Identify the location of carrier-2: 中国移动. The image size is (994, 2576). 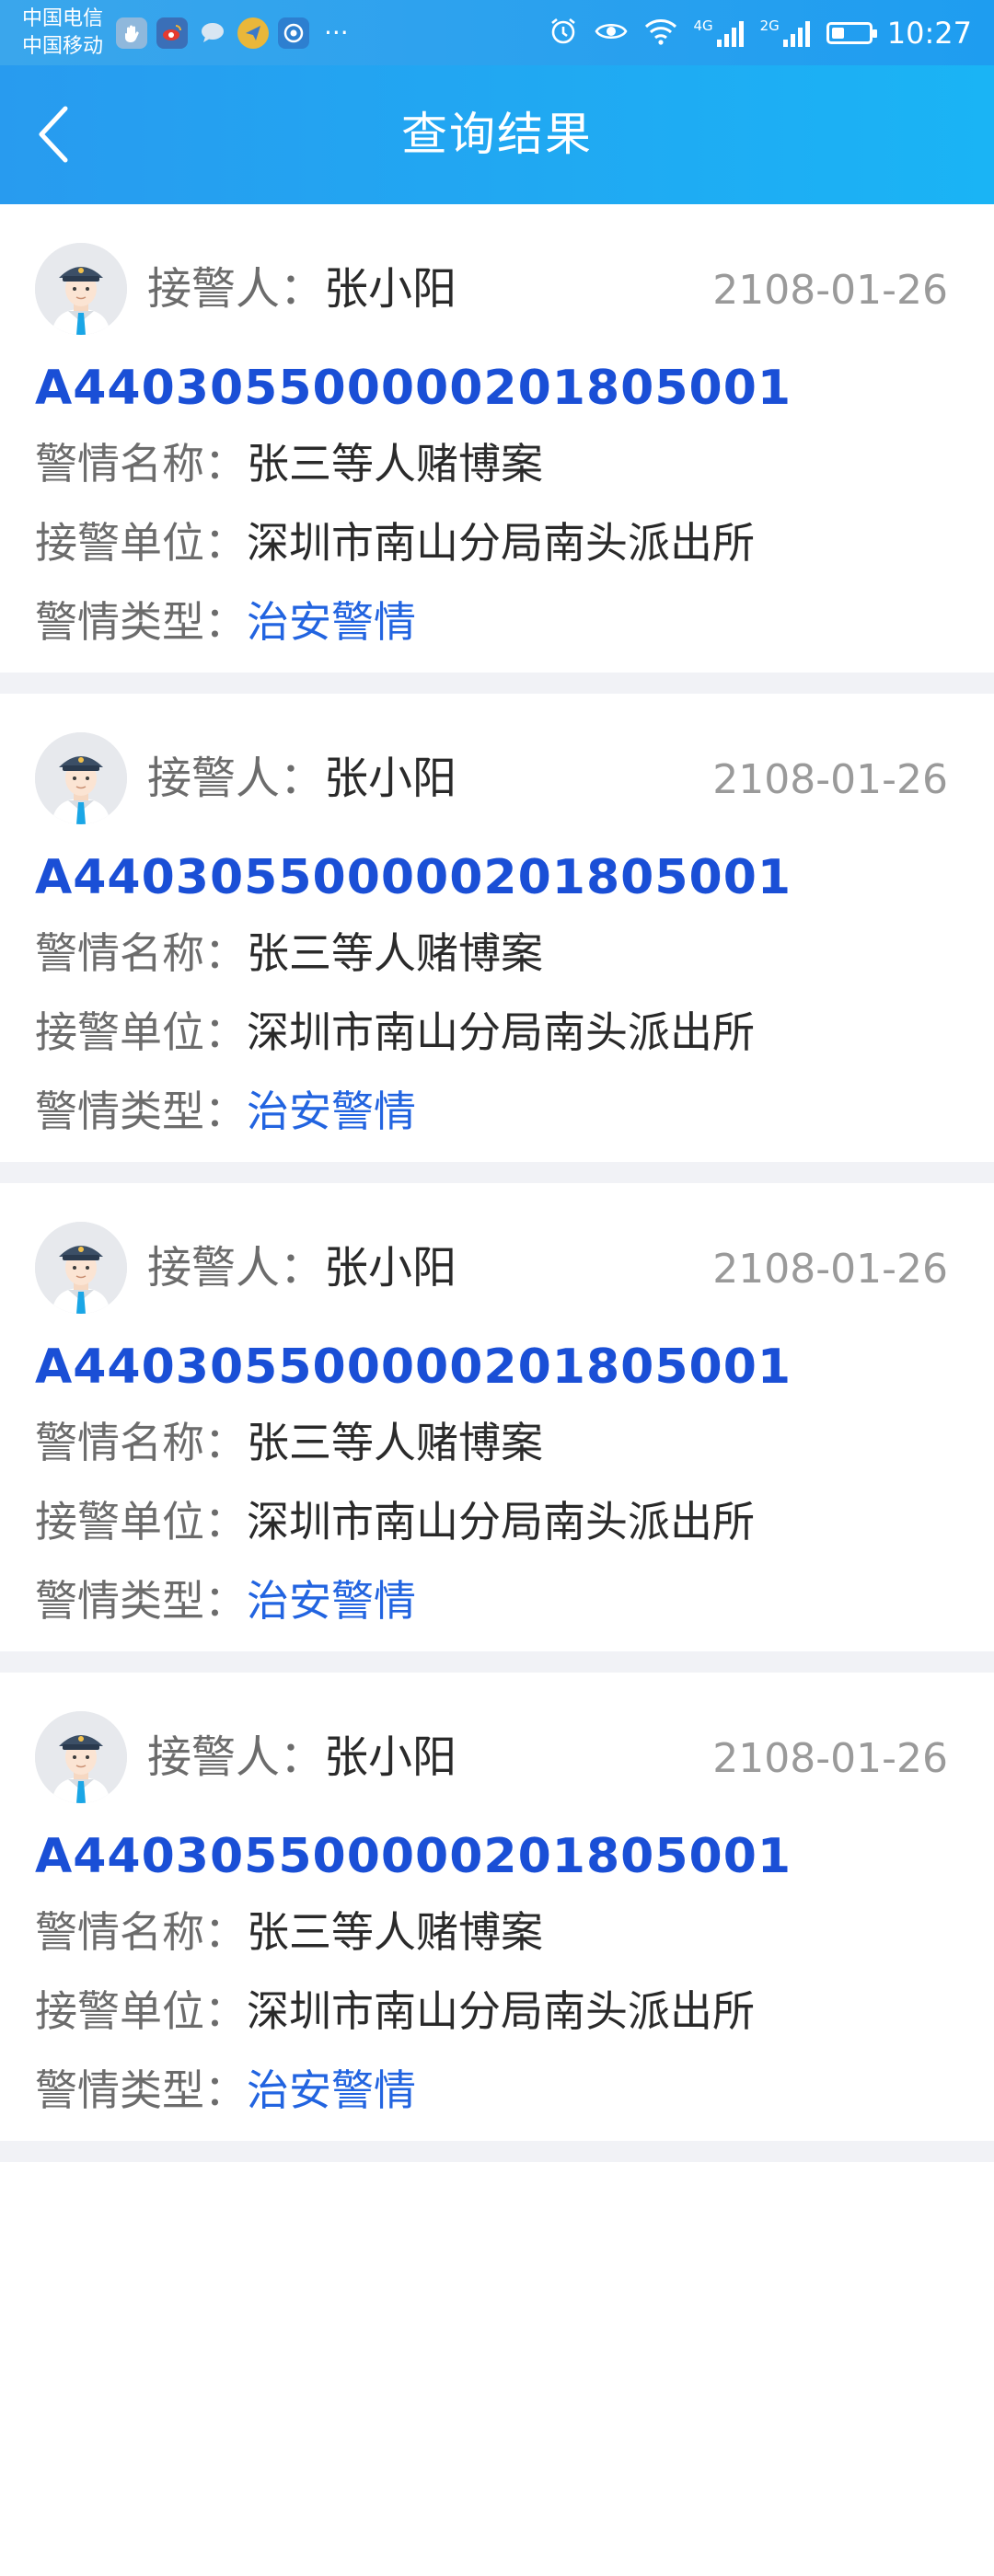
(63, 46).